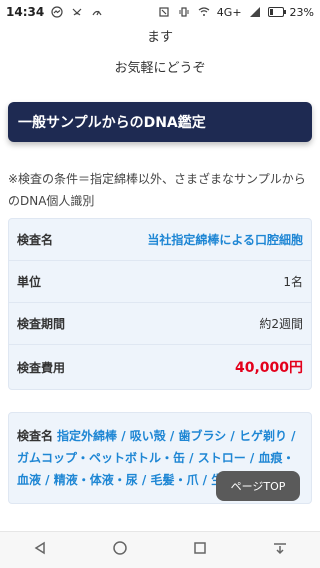 The height and width of the screenshot is (568, 320). I want to click on battery-fill, so click(271, 12).